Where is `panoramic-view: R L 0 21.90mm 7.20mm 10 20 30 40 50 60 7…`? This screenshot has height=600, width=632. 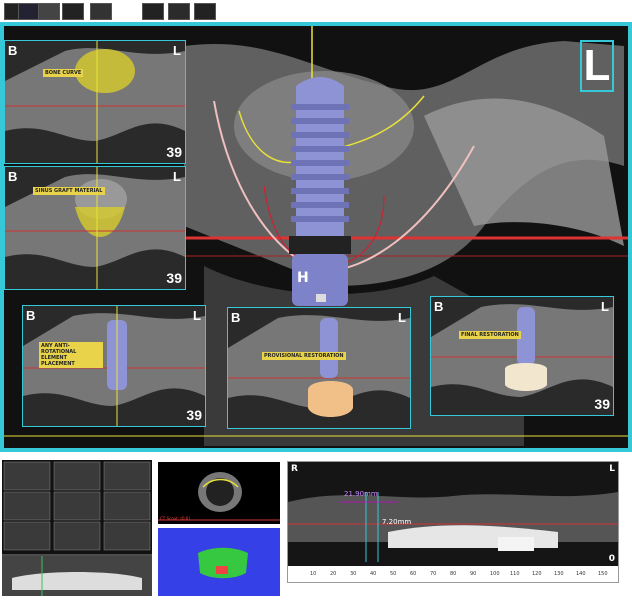
panoramic-view: R L 0 21.90mm 7.20mm 10 20 30 40 50 60 7… is located at coordinates (453, 522).